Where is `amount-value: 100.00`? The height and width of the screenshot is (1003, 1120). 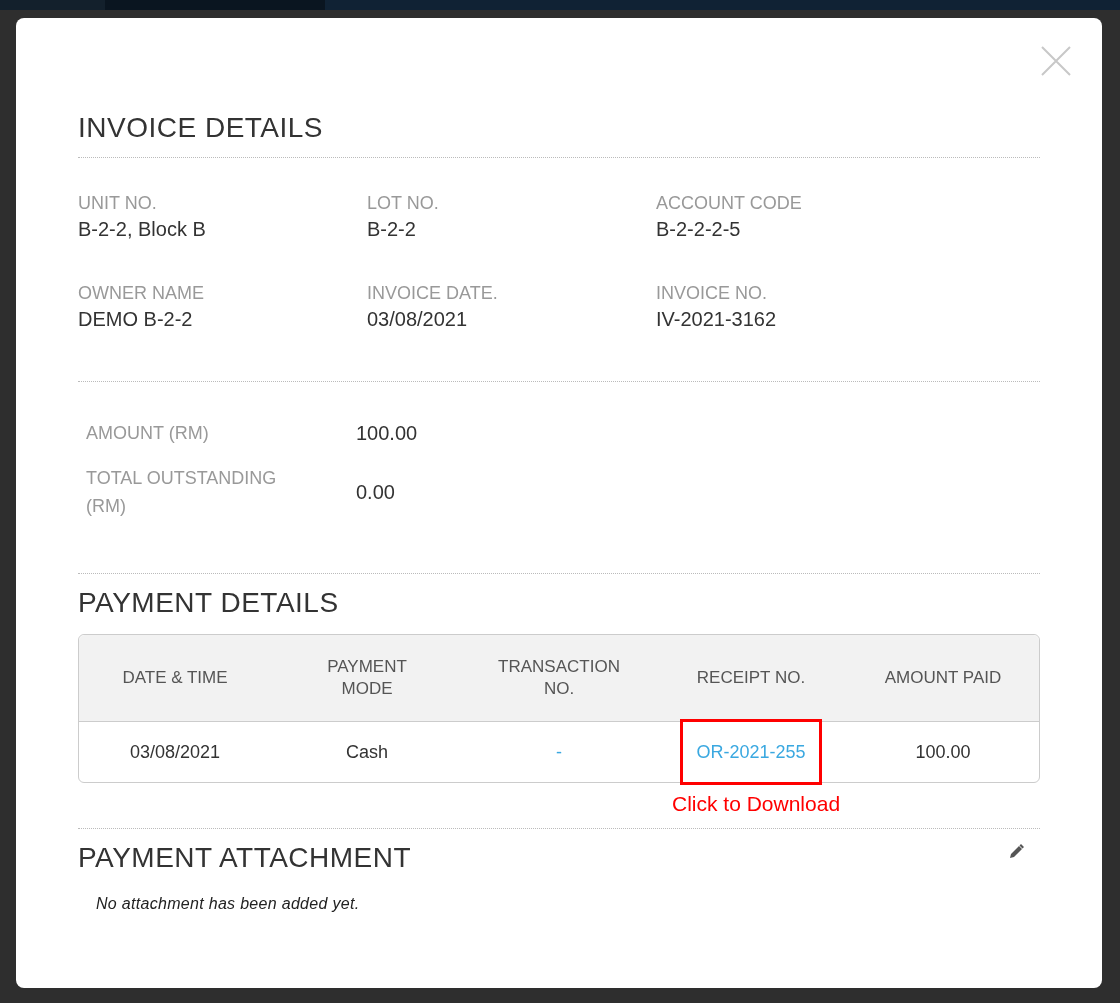
amount-value: 100.00 is located at coordinates (387, 433).